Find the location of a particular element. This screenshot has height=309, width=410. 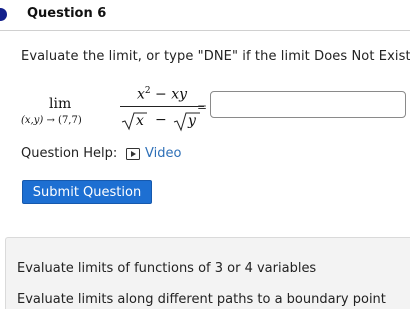

sqrt-x-radicand: x is located at coordinates (140, 121).